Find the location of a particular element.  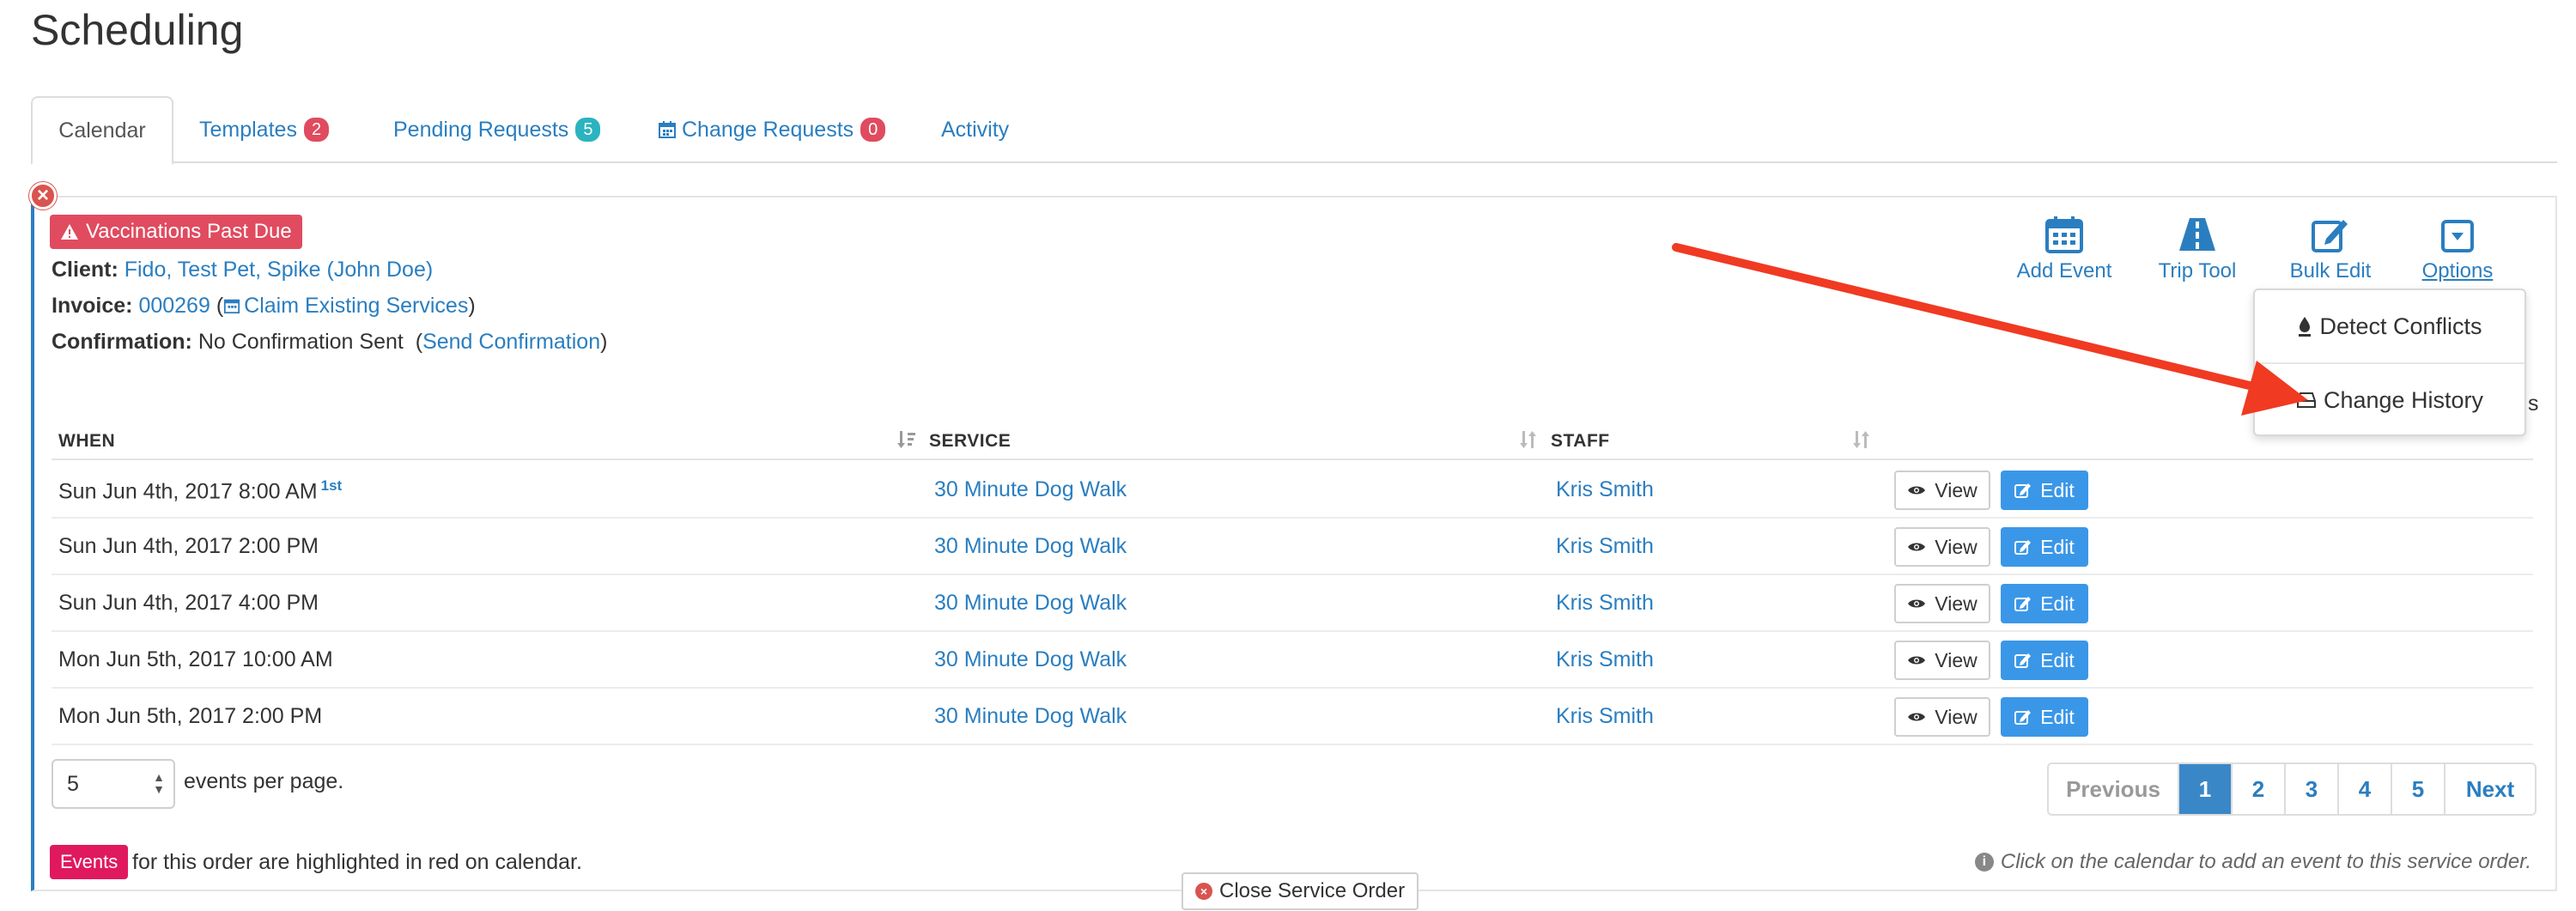

tab-label: Activity is located at coordinates (976, 129).